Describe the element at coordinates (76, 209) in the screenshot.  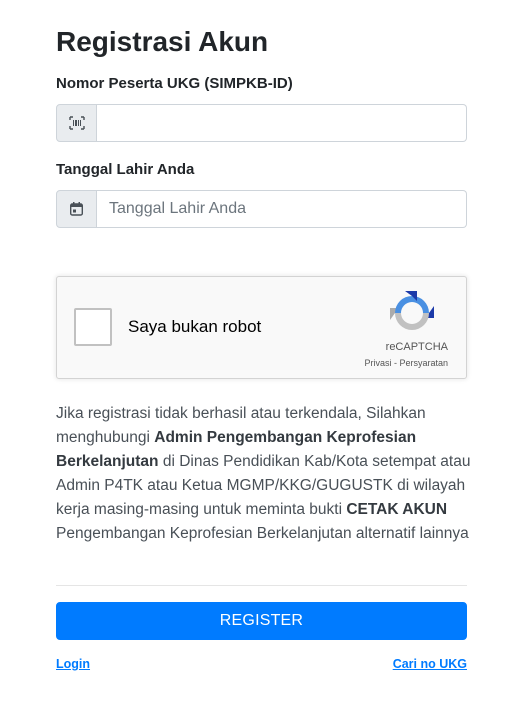
I see `calendar-icon` at that location.